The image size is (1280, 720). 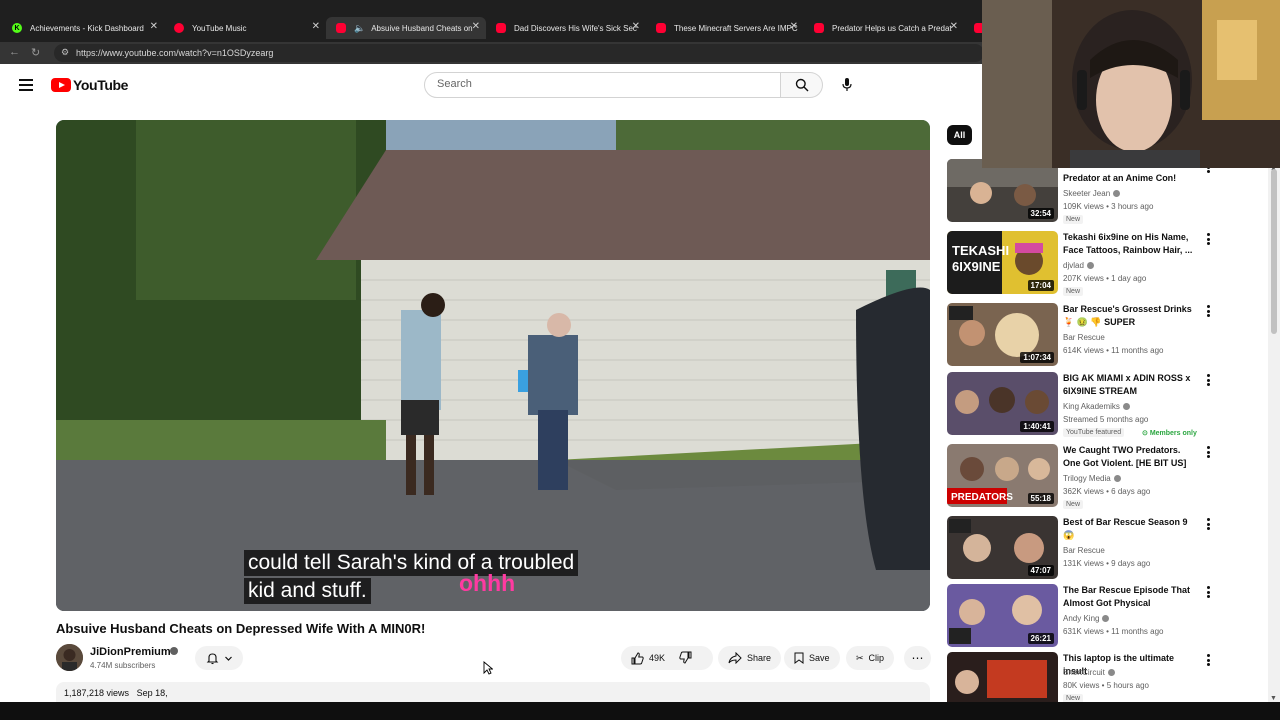 I want to click on chevron-down-icon, so click(x=228, y=658).